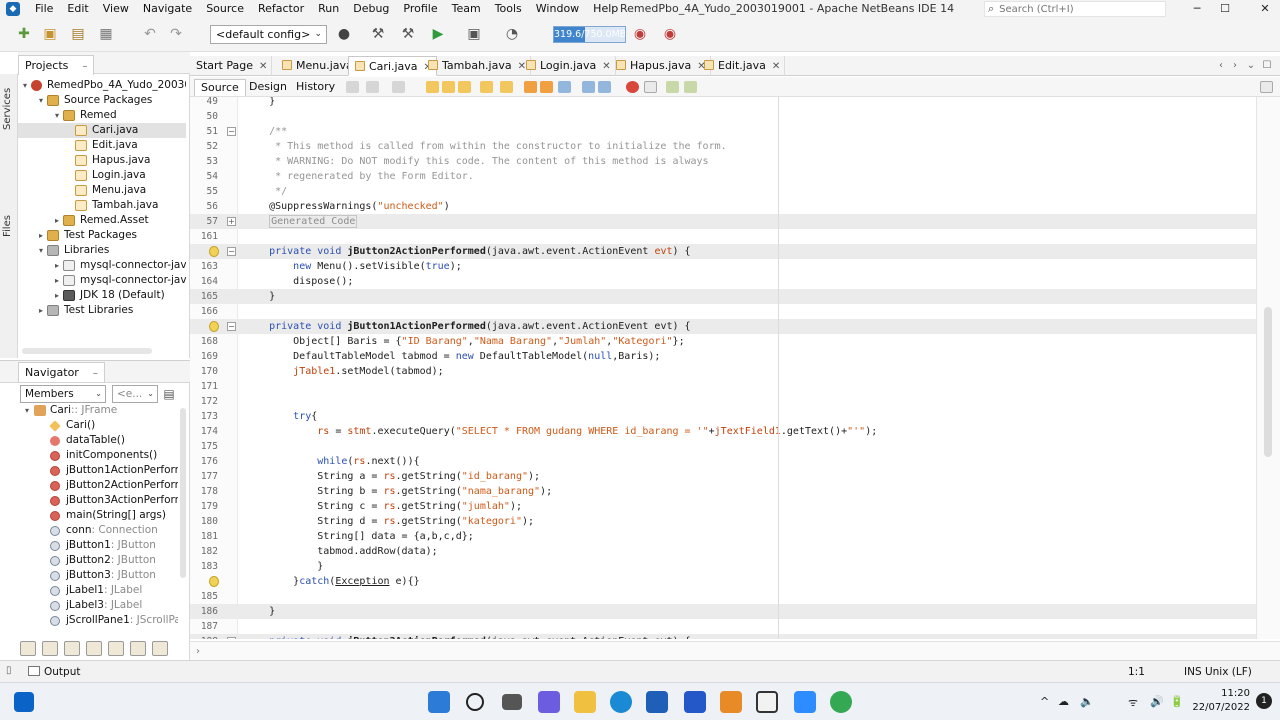  I want to click on save-all-icon: ▦, so click(106, 34).